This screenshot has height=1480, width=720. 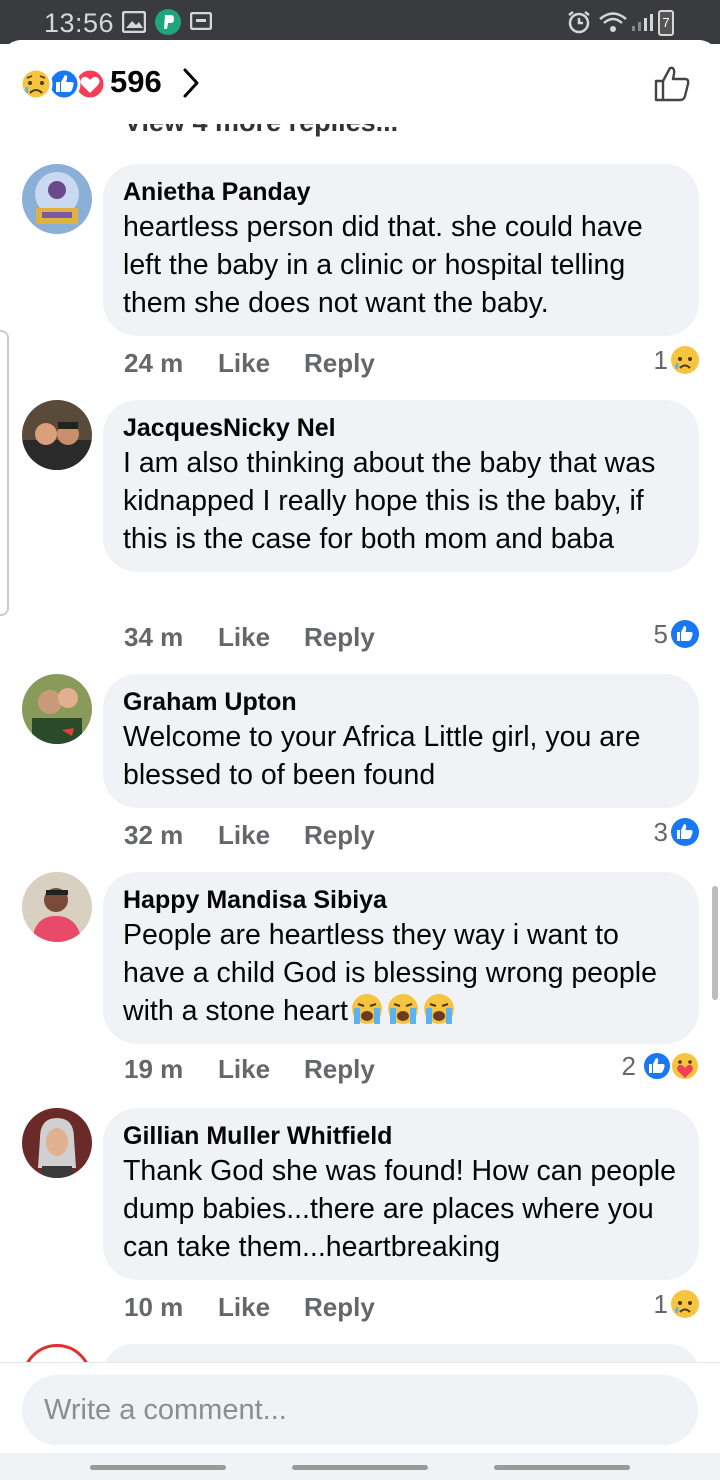 I want to click on comment-author: Happy Mandisa Sibiya, so click(x=401, y=900).